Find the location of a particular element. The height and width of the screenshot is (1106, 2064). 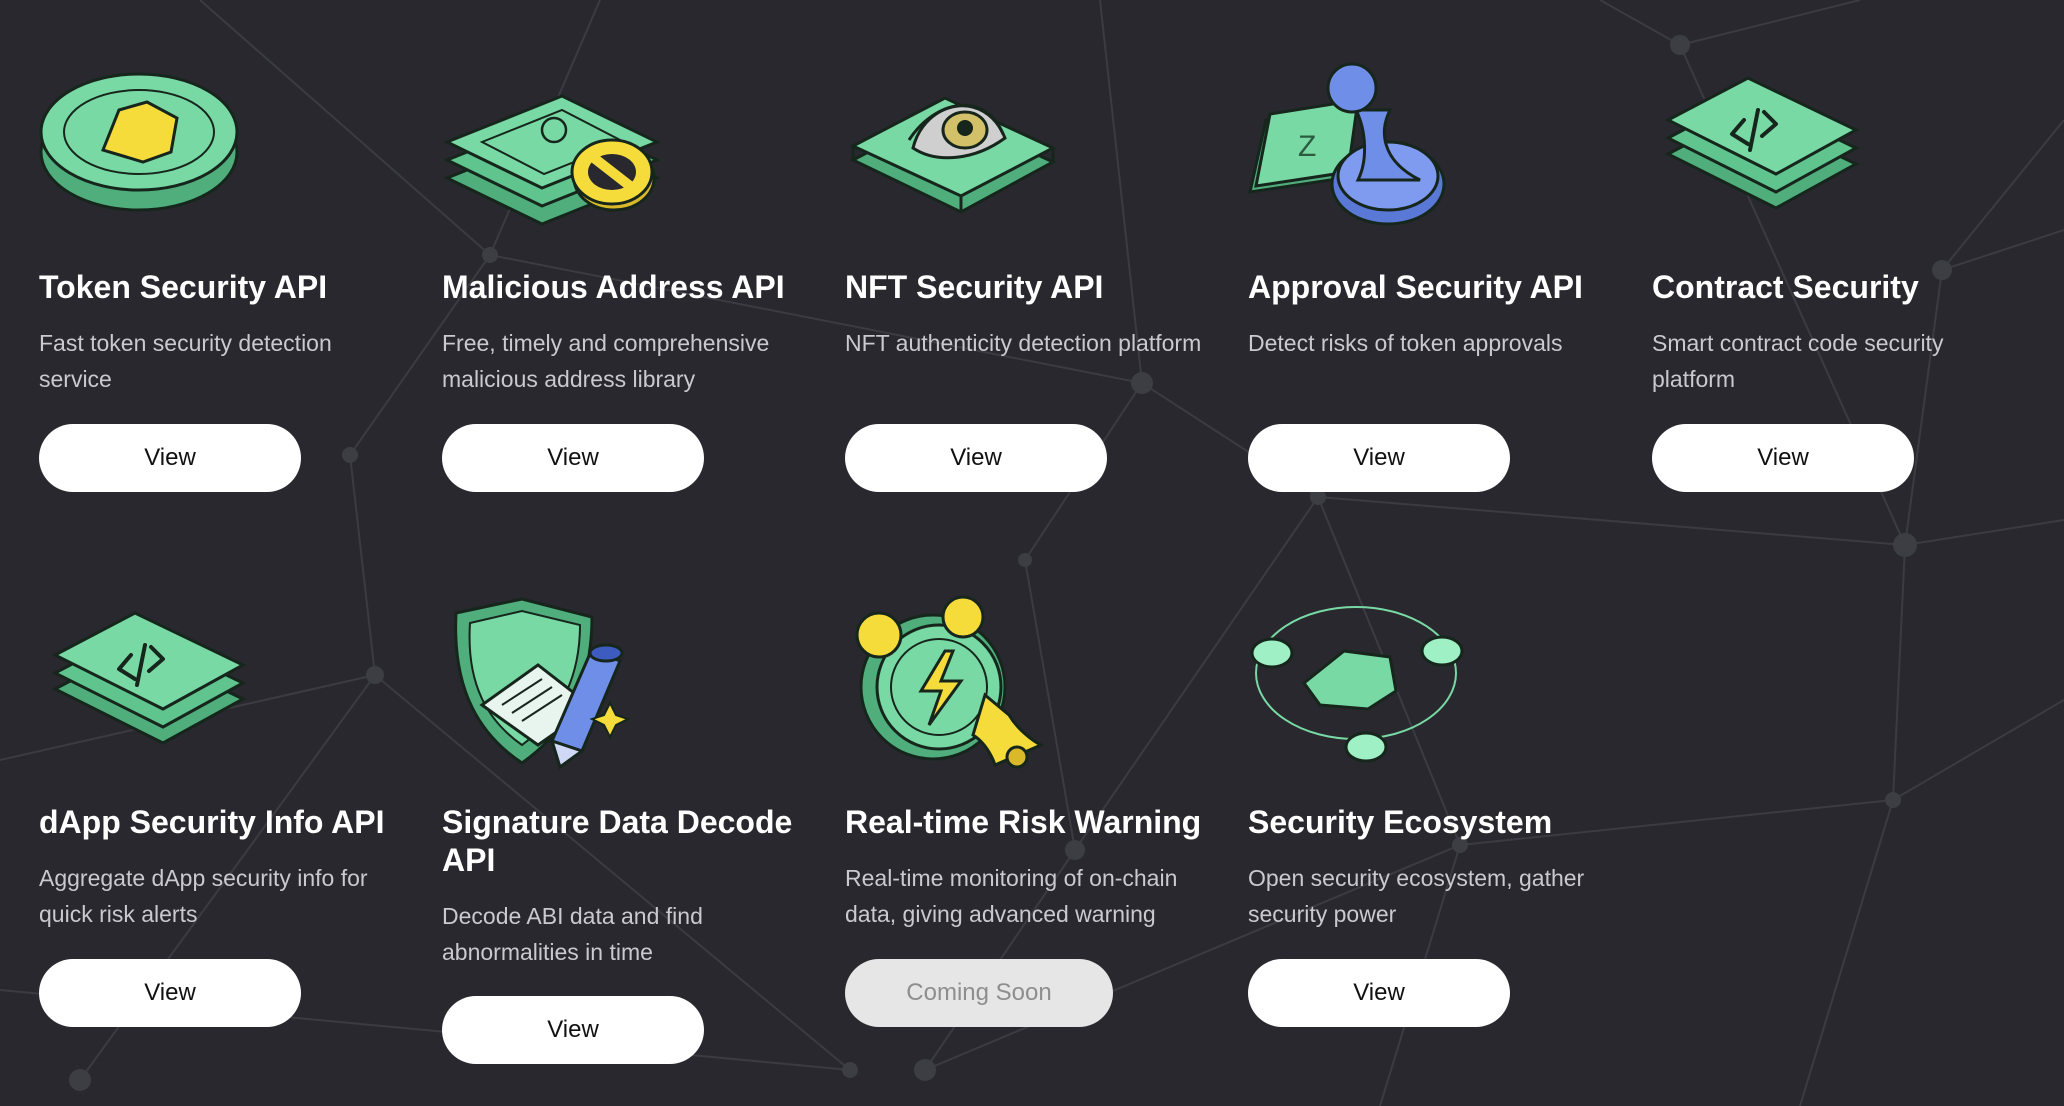

card-description: Detect risks of token approvals is located at coordinates (1405, 343).